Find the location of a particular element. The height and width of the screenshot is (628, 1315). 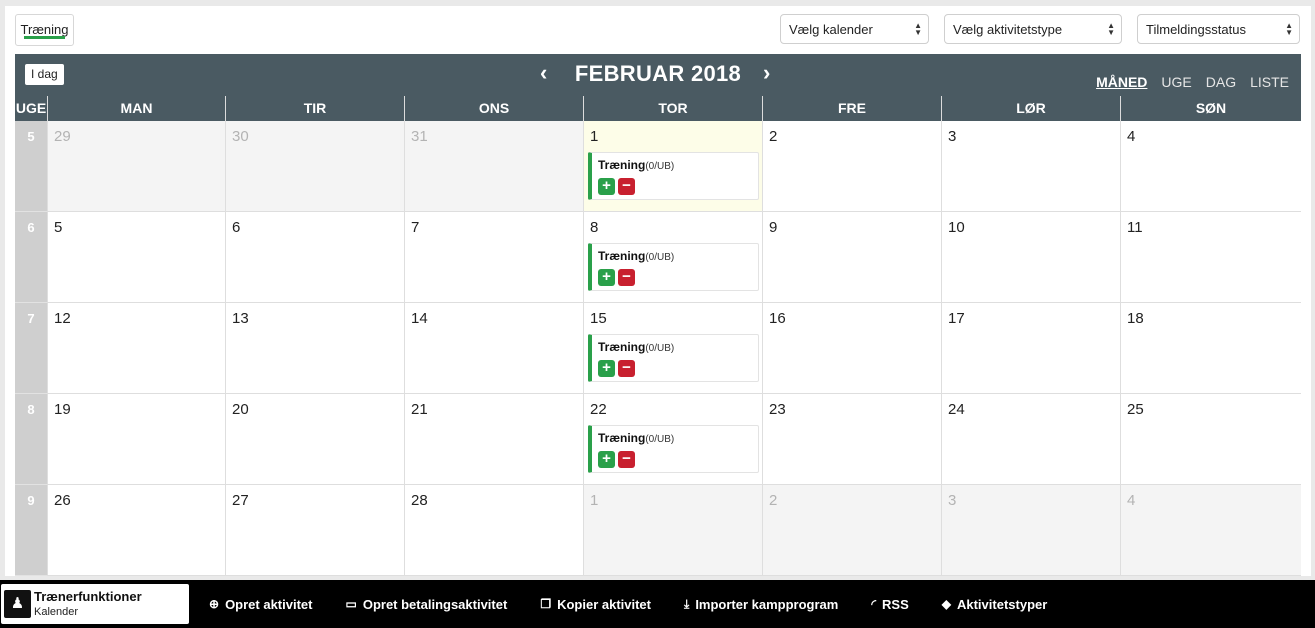

day-cell: 31 is located at coordinates (493, 166).